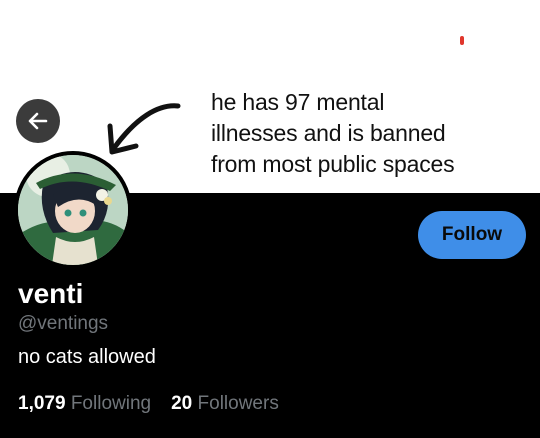  What do you see at coordinates (51, 293) in the screenshot?
I see `display-name: venti` at bounding box center [51, 293].